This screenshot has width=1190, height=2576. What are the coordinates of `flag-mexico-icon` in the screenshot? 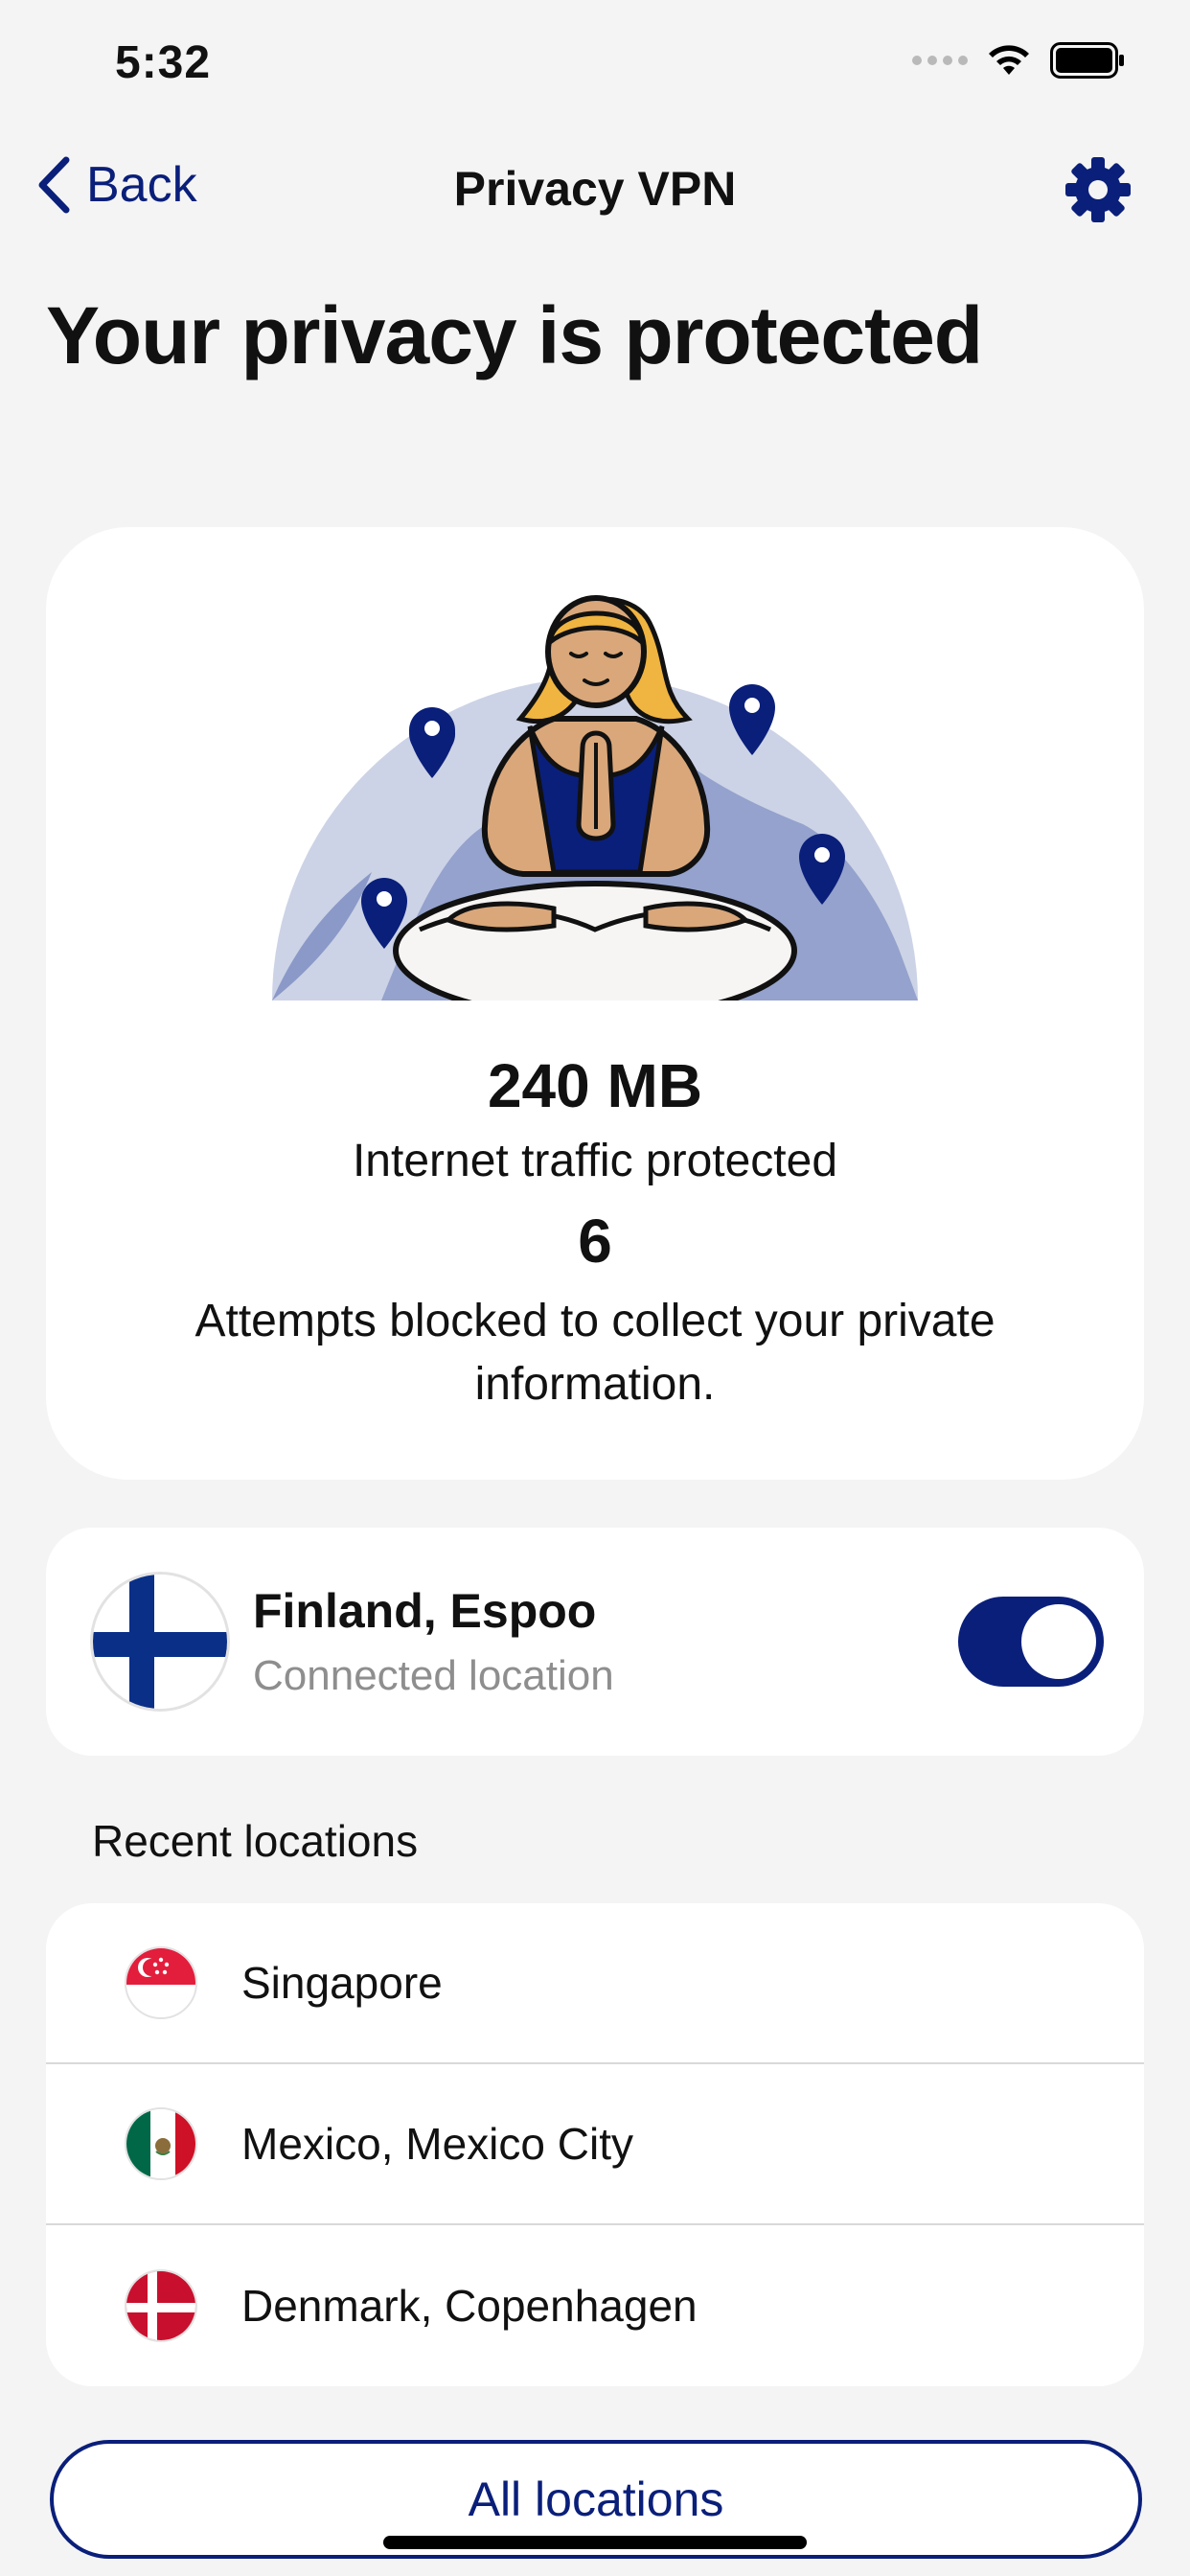 It's located at (161, 2143).